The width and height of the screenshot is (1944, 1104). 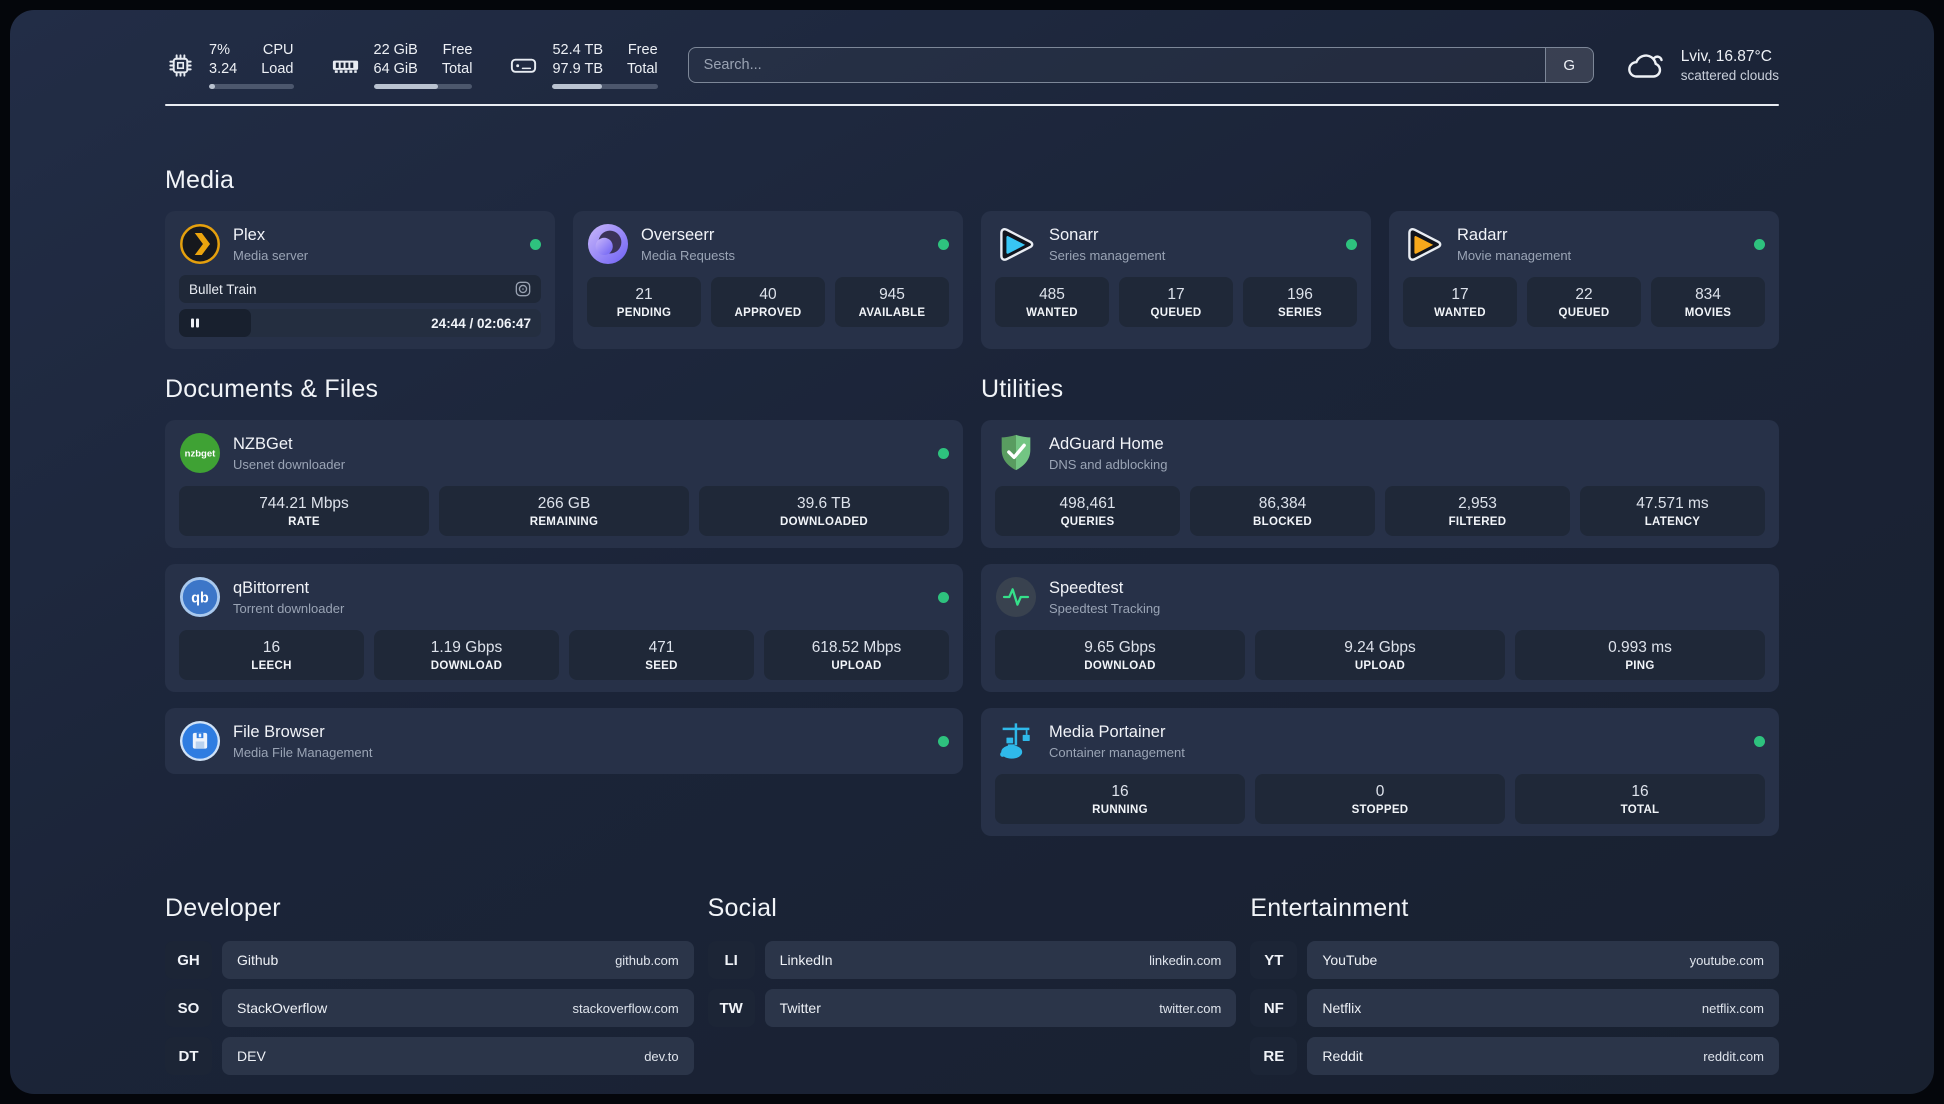 What do you see at coordinates (731, 1008) in the screenshot?
I see `link-tag: TW` at bounding box center [731, 1008].